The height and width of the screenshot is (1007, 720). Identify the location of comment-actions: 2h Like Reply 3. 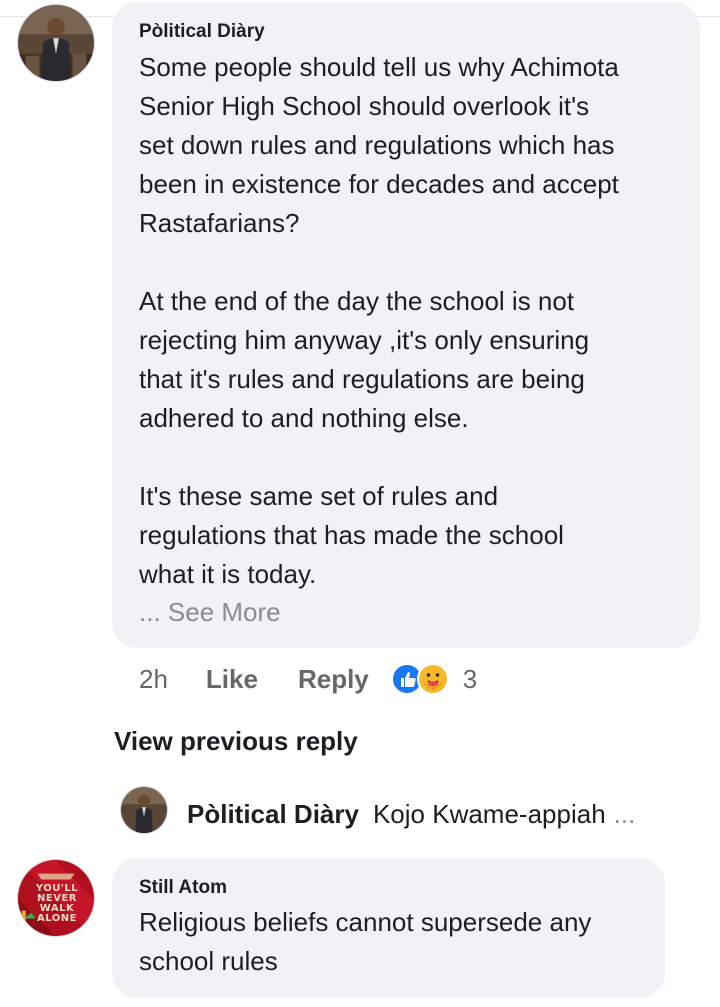
(308, 679).